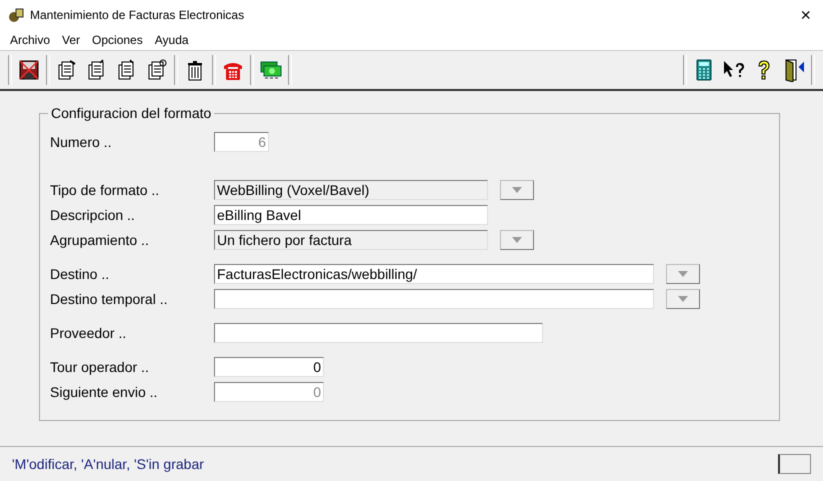 The image size is (823, 481). I want to click on menu-item: Archivo, so click(30, 40).